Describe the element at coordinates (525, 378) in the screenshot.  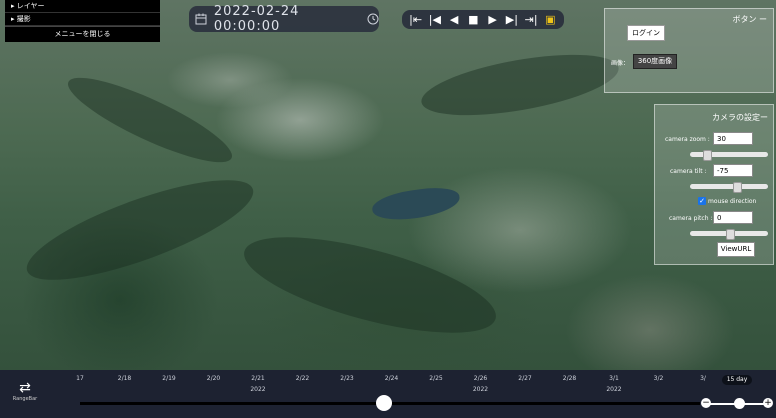
I see `timeline-date-label: 2/27` at that location.